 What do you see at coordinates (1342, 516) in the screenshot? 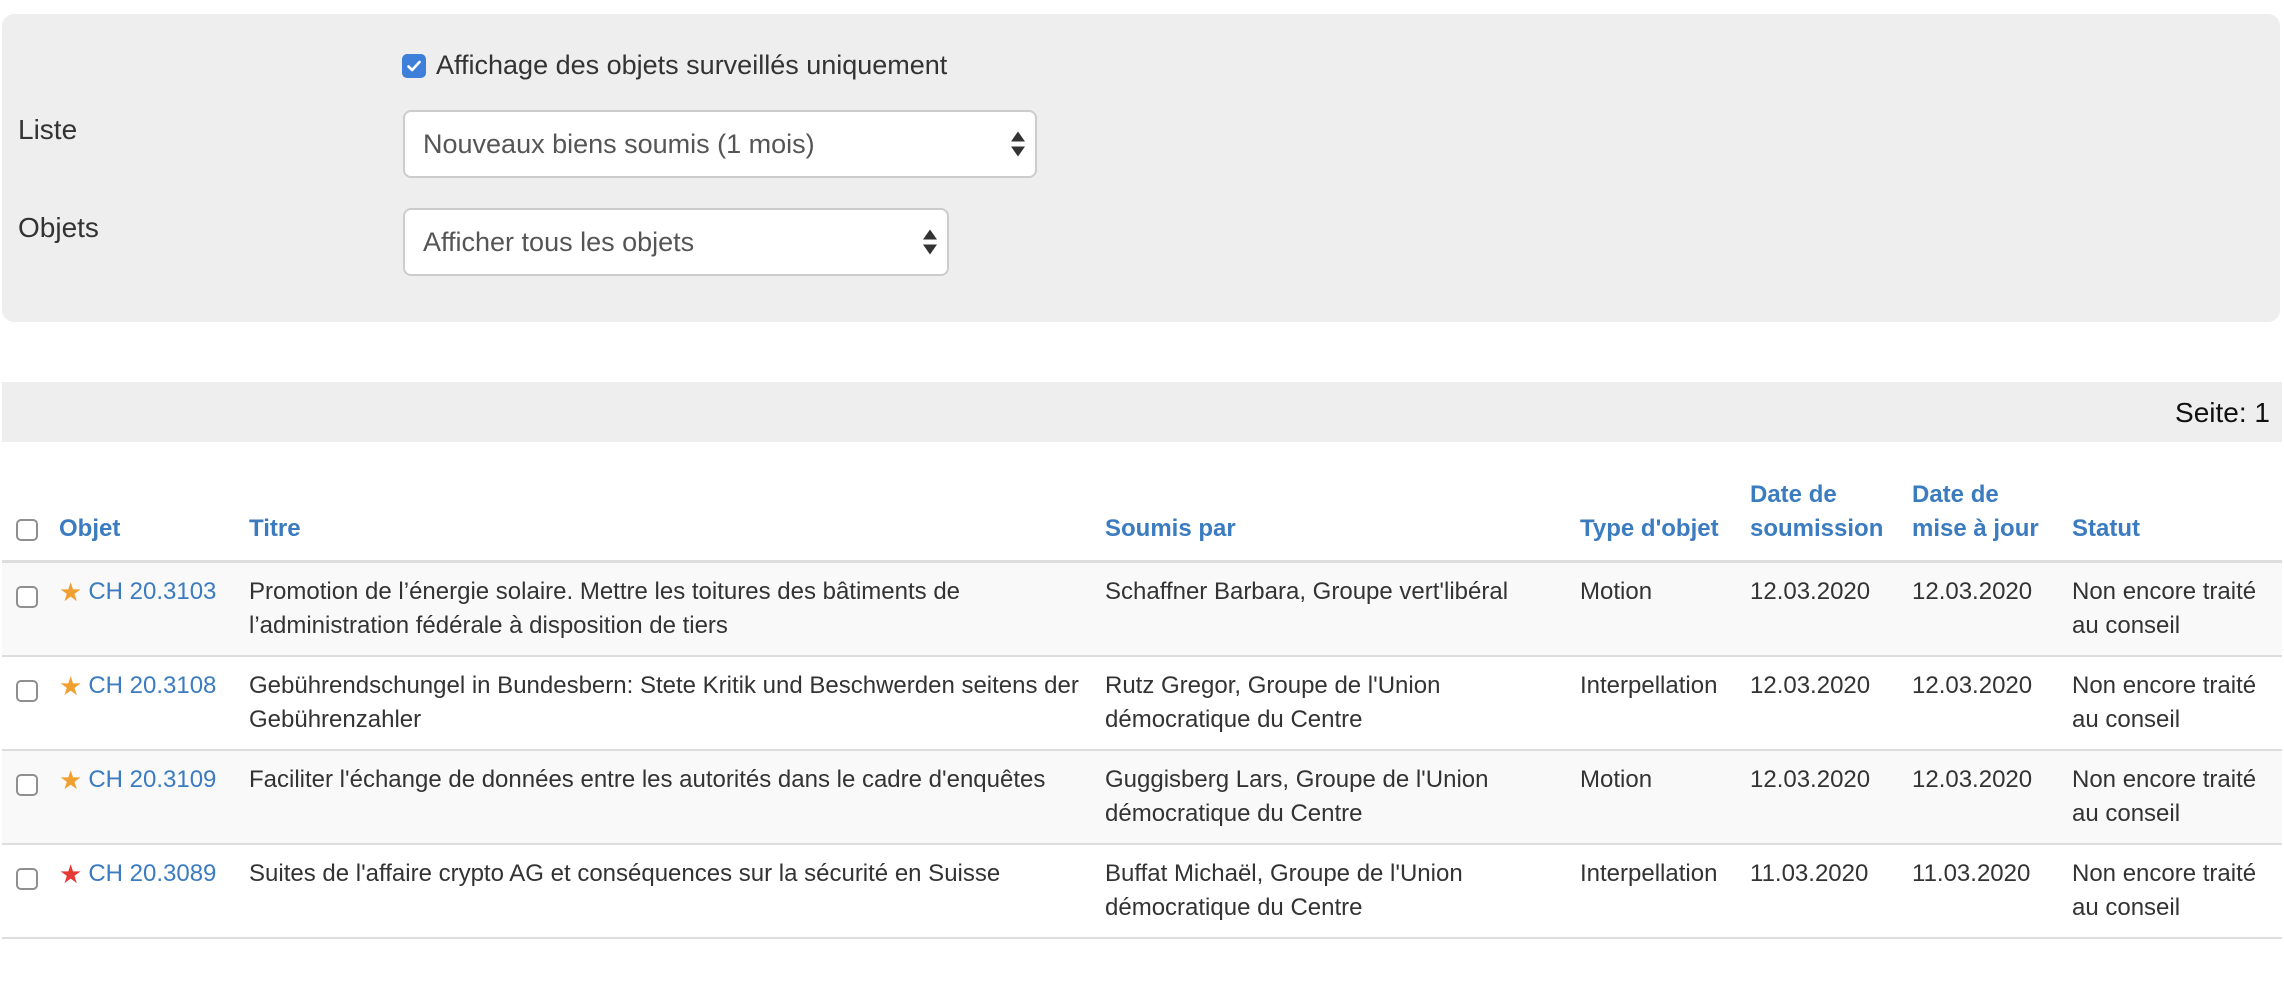
I see `column-header-soumis-par: Soumis par` at bounding box center [1342, 516].